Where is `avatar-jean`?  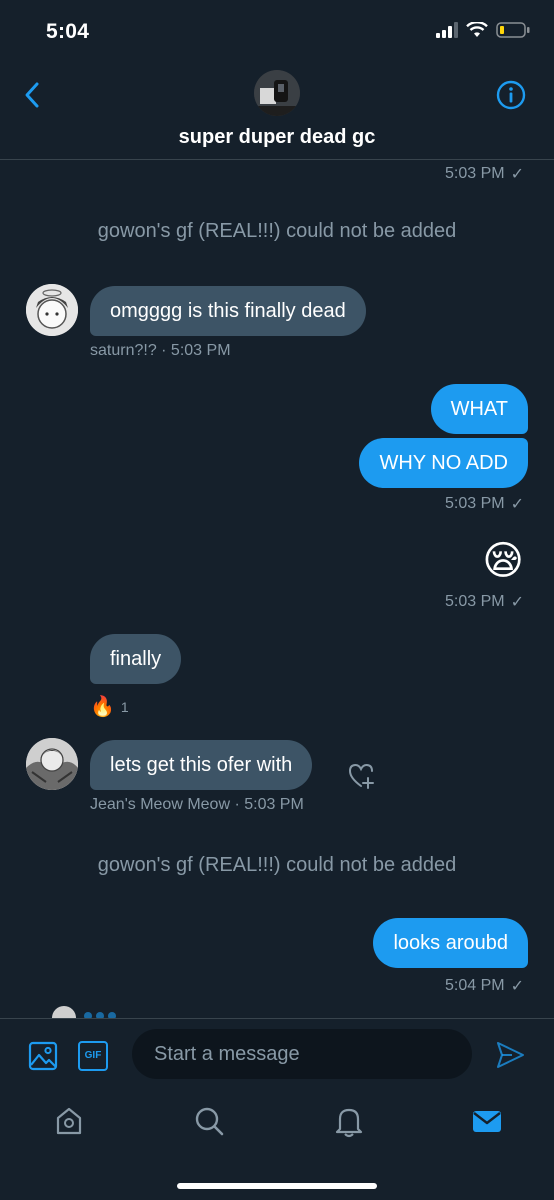
avatar-jean is located at coordinates (52, 764).